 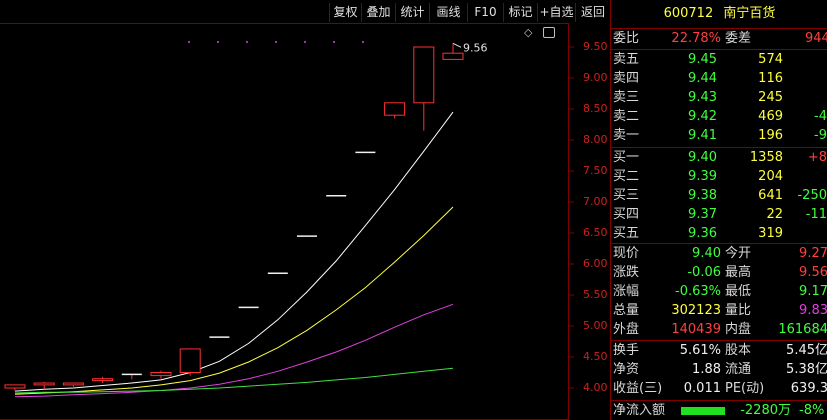 I want to click on stat-label: 现价, so click(x=626, y=253).